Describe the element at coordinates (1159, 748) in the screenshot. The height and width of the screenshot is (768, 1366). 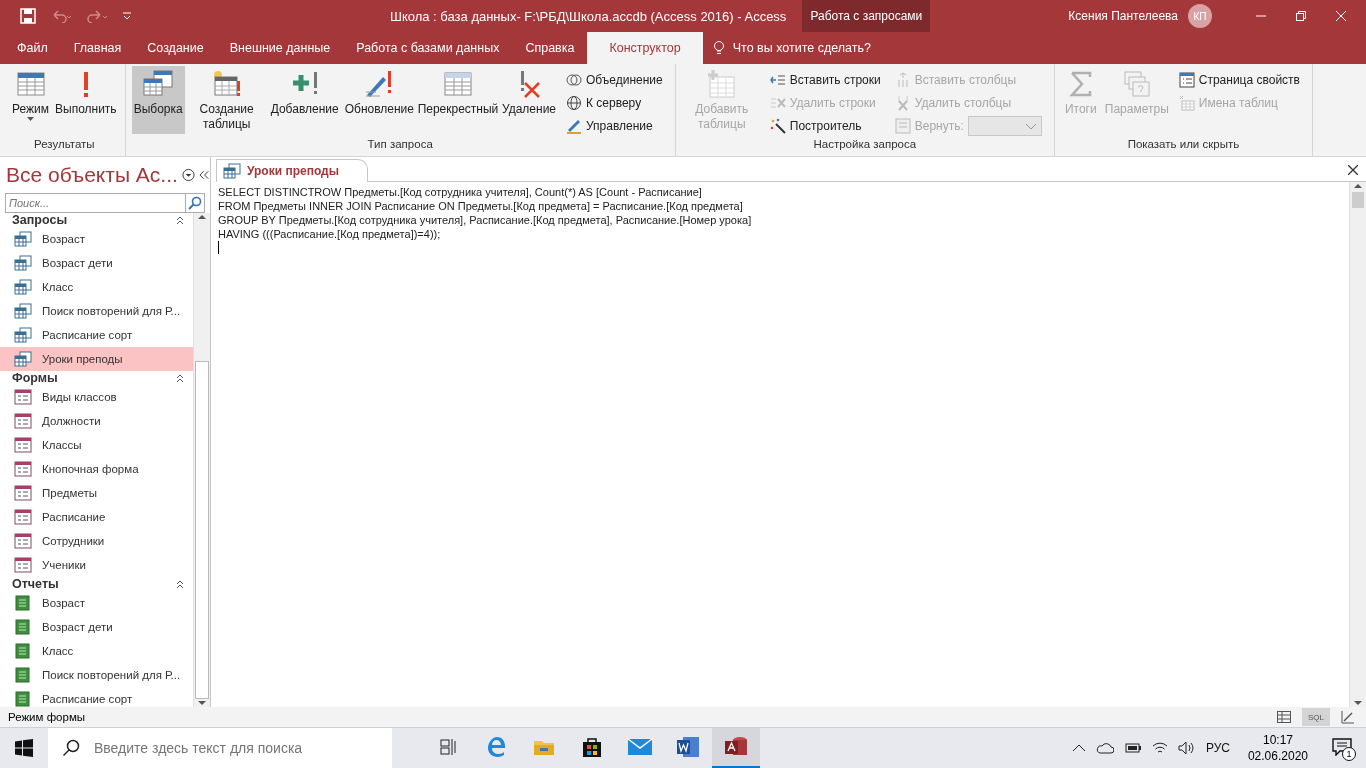
I see `wifi-icon` at that location.